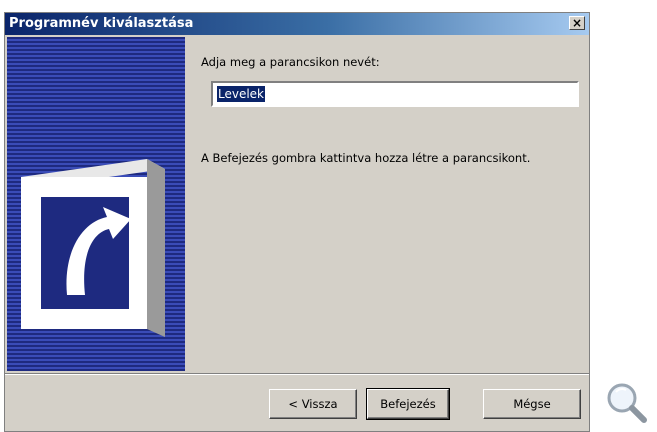 The width and height of the screenshot is (657, 432). I want to click on shortcut-arrow-icon, so click(93, 248).